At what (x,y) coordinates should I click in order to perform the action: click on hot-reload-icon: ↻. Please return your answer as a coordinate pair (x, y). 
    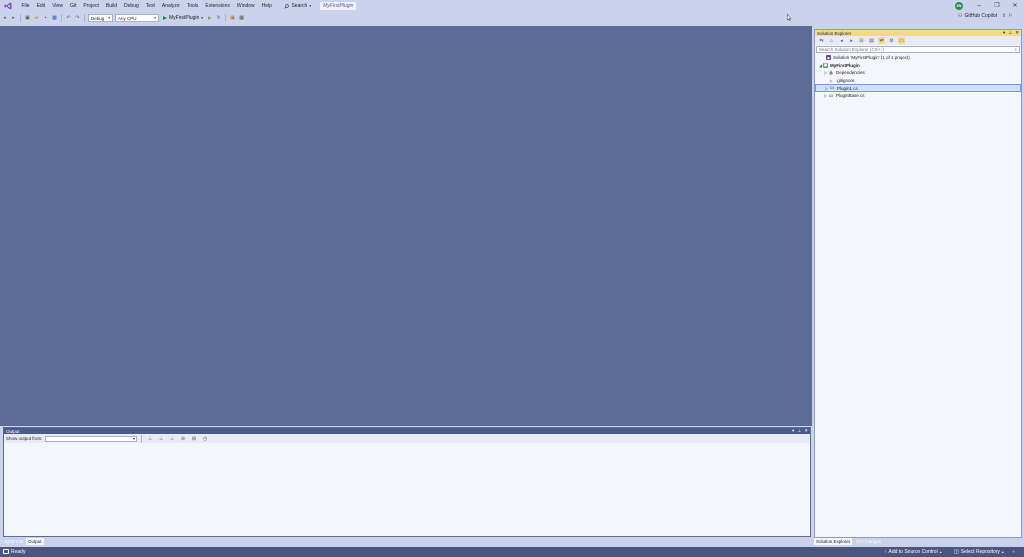
    Looking at the image, I should click on (218, 18).